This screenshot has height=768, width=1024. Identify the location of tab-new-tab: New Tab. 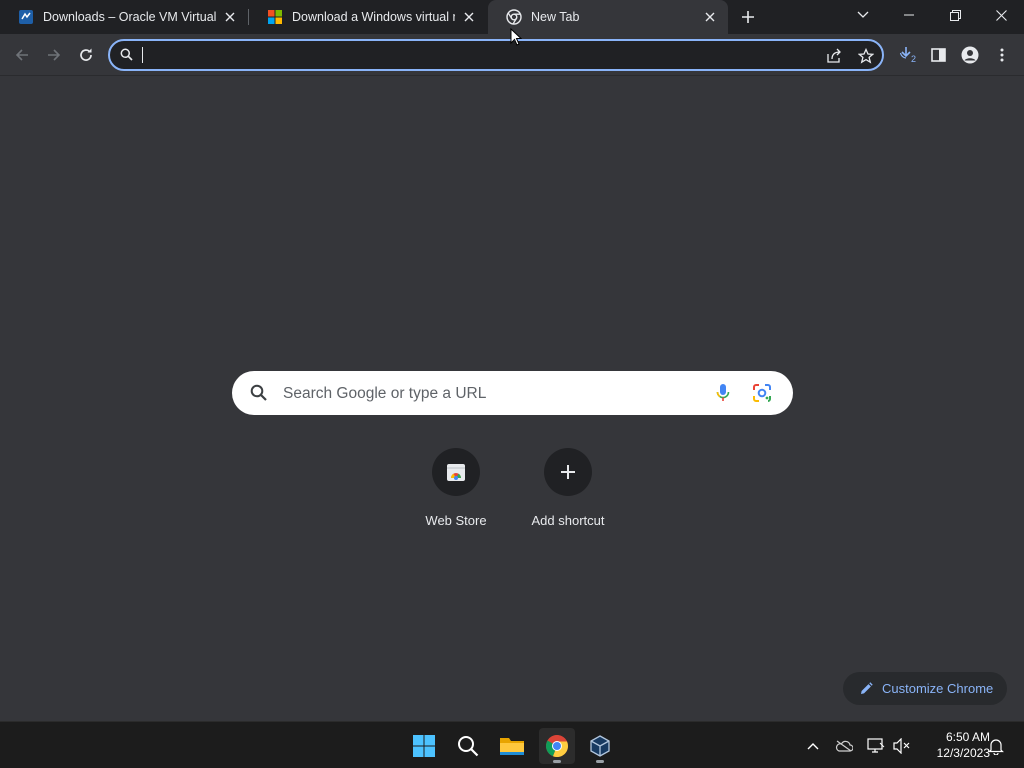
(608, 17).